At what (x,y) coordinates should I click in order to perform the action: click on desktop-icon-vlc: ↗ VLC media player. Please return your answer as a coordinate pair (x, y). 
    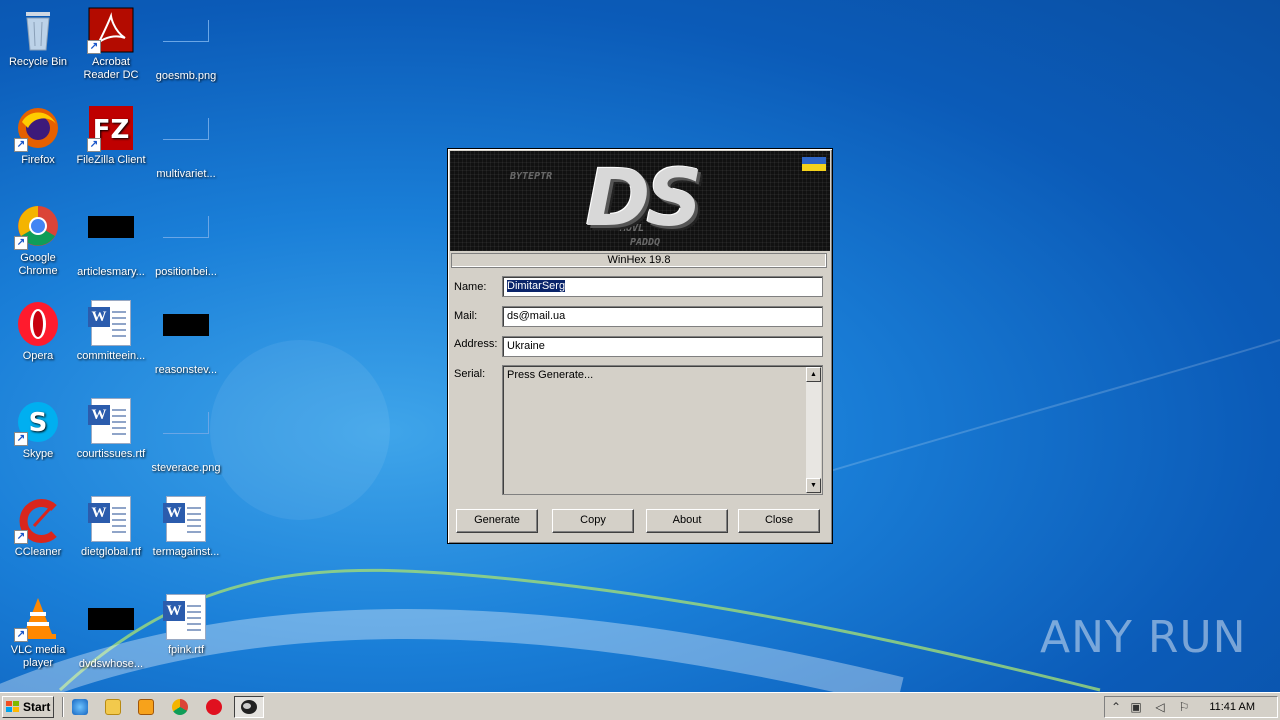
    Looking at the image, I should click on (38, 632).